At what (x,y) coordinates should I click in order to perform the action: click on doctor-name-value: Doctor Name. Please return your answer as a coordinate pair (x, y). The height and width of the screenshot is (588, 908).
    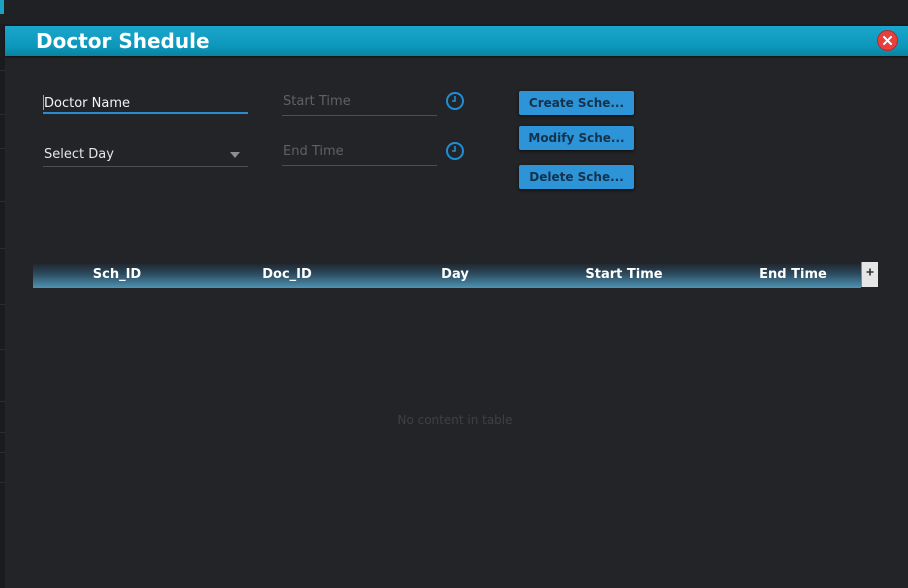
    Looking at the image, I should click on (87, 103).